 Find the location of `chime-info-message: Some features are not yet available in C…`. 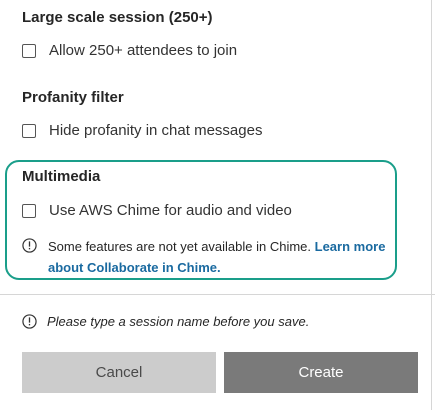

chime-info-message: Some features are not yet available in C… is located at coordinates (181, 246).